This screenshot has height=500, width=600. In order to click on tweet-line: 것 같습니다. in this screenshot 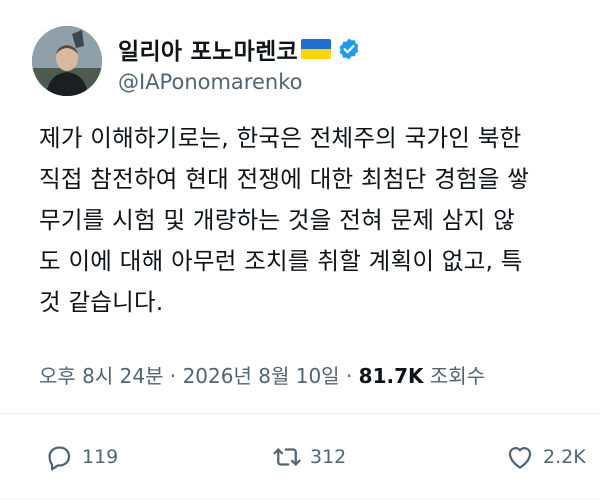, I will do `click(101, 302)`.